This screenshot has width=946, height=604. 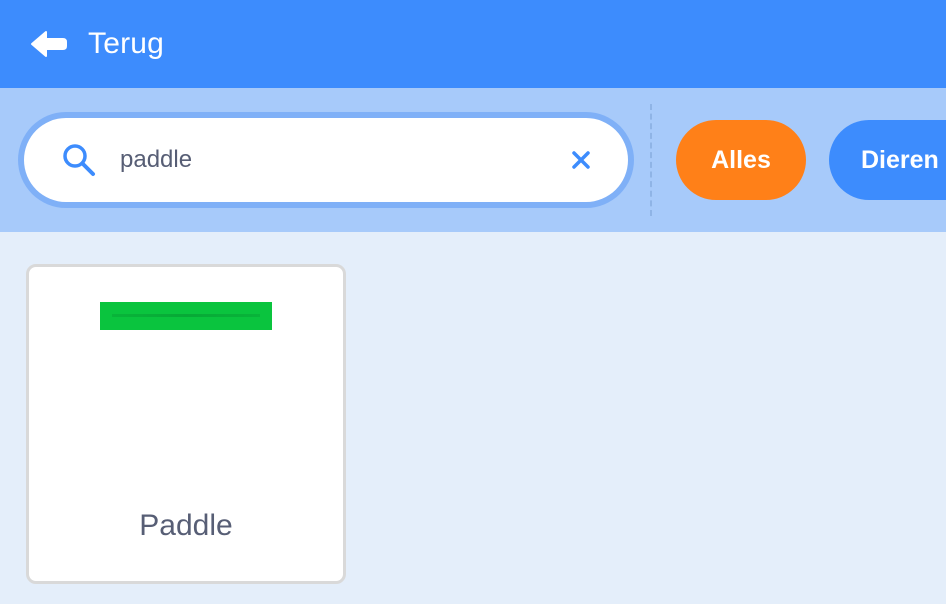 I want to click on paddle-thumbnail, so click(x=186, y=316).